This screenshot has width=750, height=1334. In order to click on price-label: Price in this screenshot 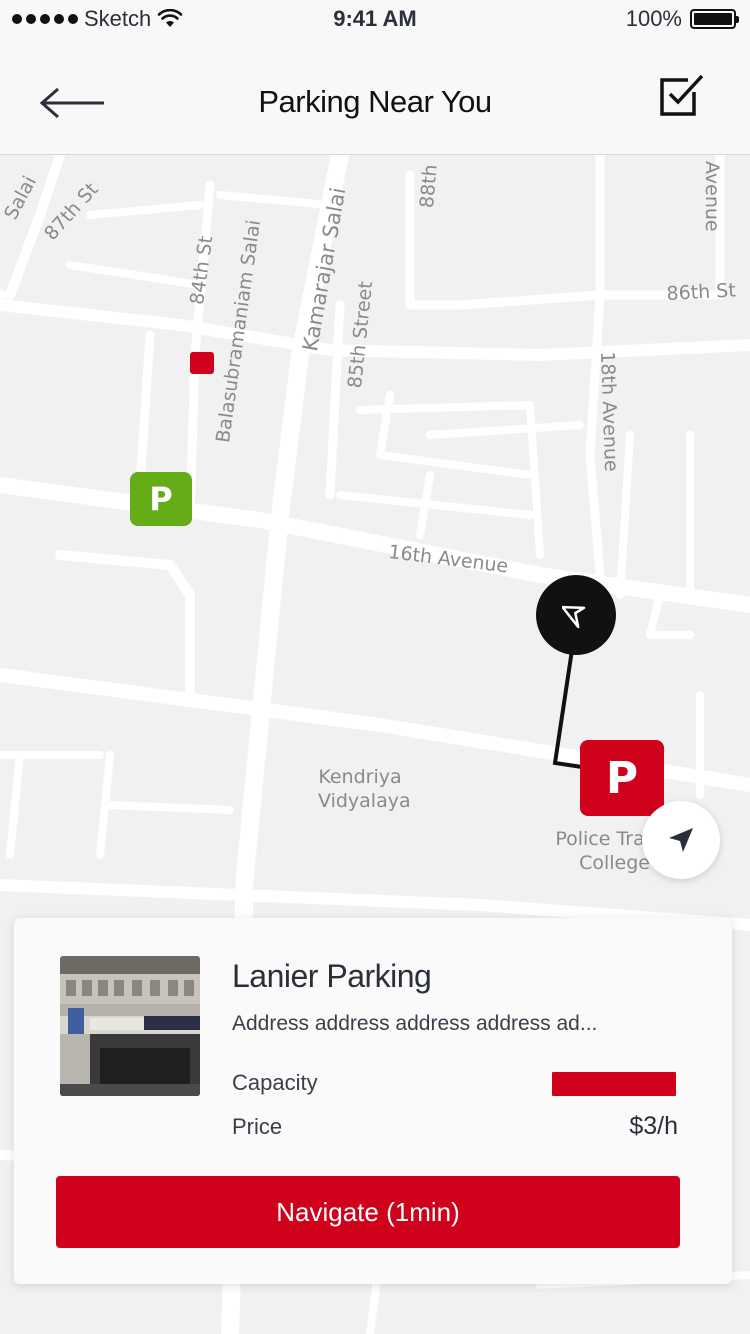, I will do `click(257, 1126)`.